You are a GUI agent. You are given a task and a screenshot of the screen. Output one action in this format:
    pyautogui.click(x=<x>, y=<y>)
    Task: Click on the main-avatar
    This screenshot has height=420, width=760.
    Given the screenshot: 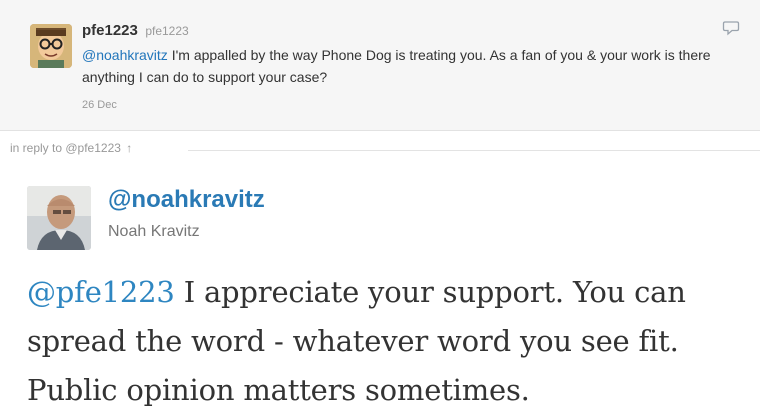 What is the action you would take?
    pyautogui.click(x=59, y=218)
    